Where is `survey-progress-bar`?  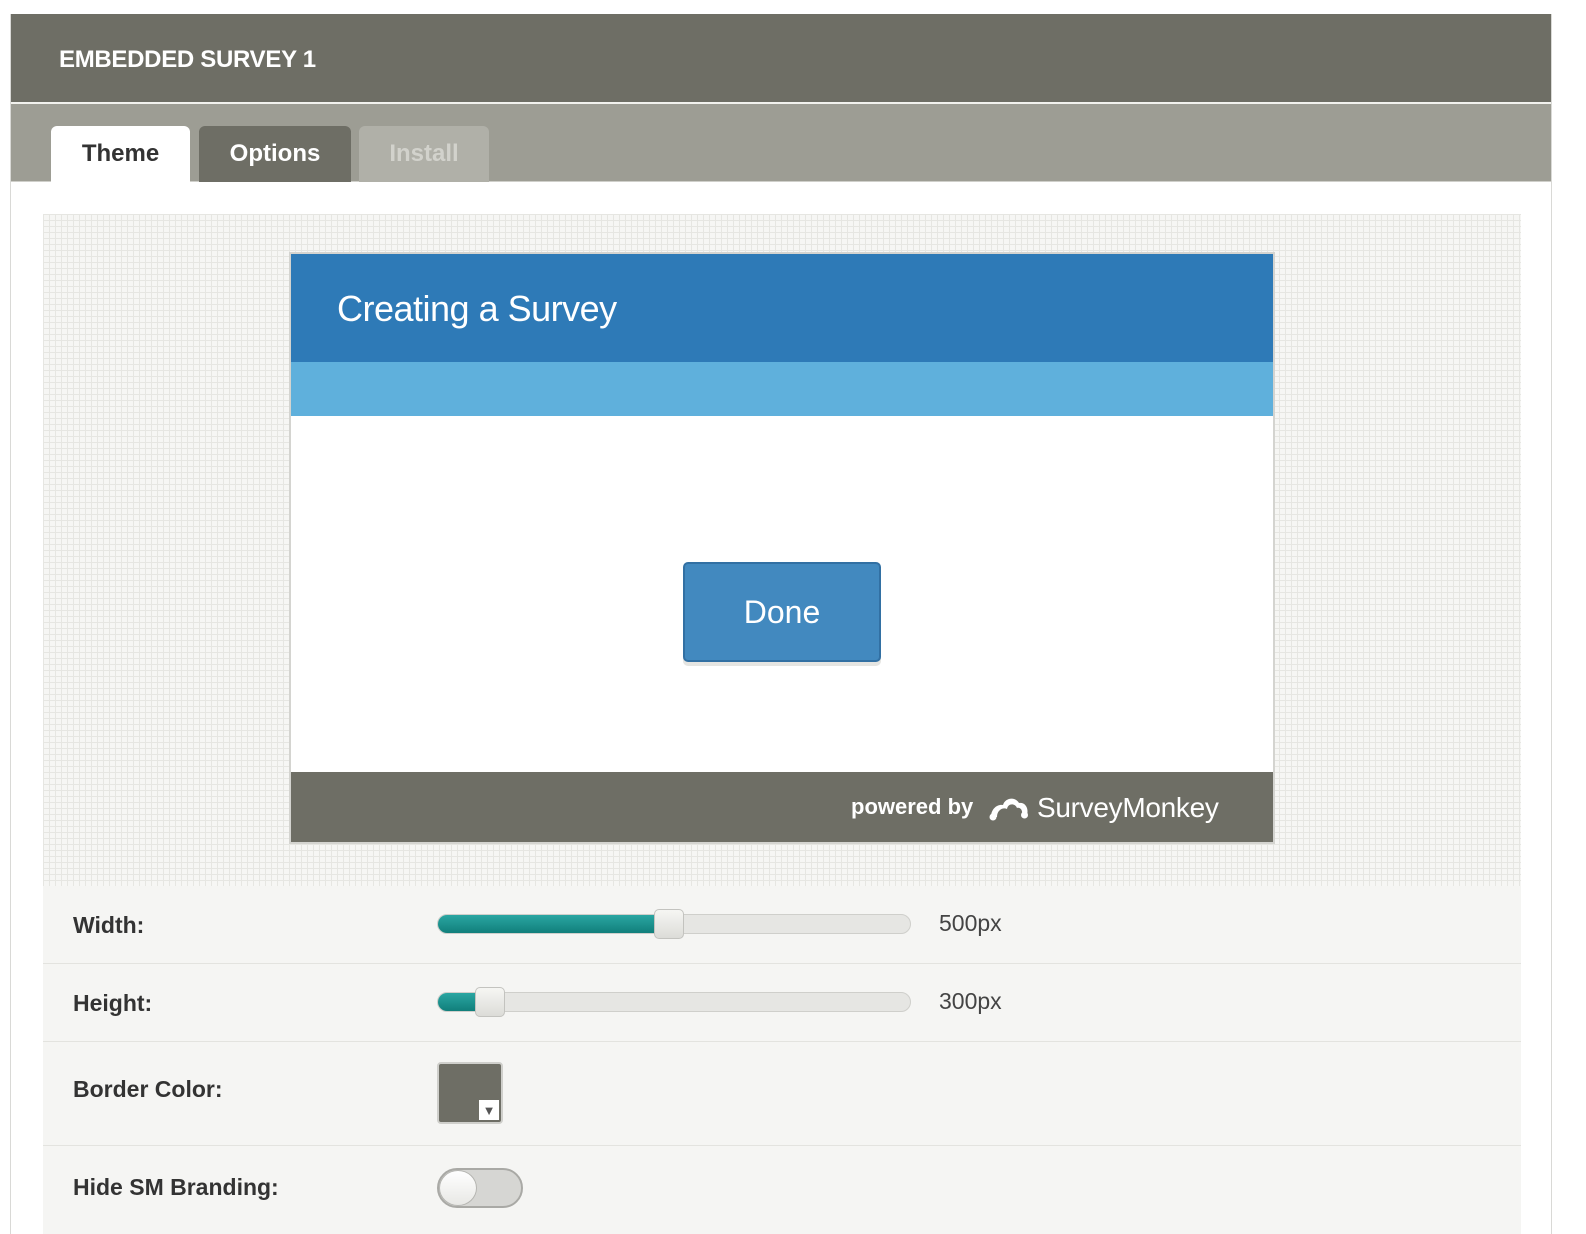
survey-progress-bar is located at coordinates (782, 389).